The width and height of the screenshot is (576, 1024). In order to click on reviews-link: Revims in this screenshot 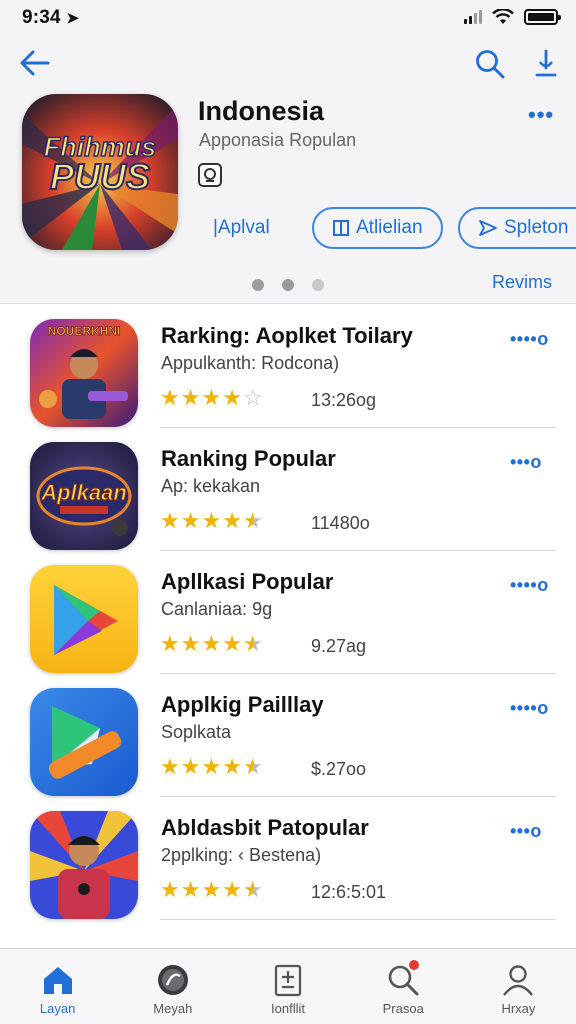, I will do `click(522, 282)`.